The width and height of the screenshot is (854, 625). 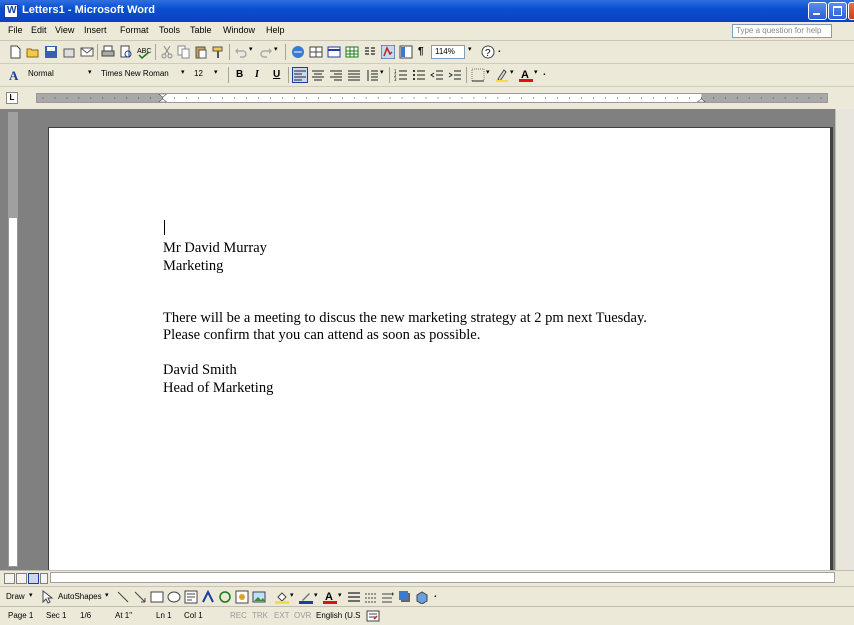 What do you see at coordinates (388, 597) in the screenshot?
I see `arrow-style-icon` at bounding box center [388, 597].